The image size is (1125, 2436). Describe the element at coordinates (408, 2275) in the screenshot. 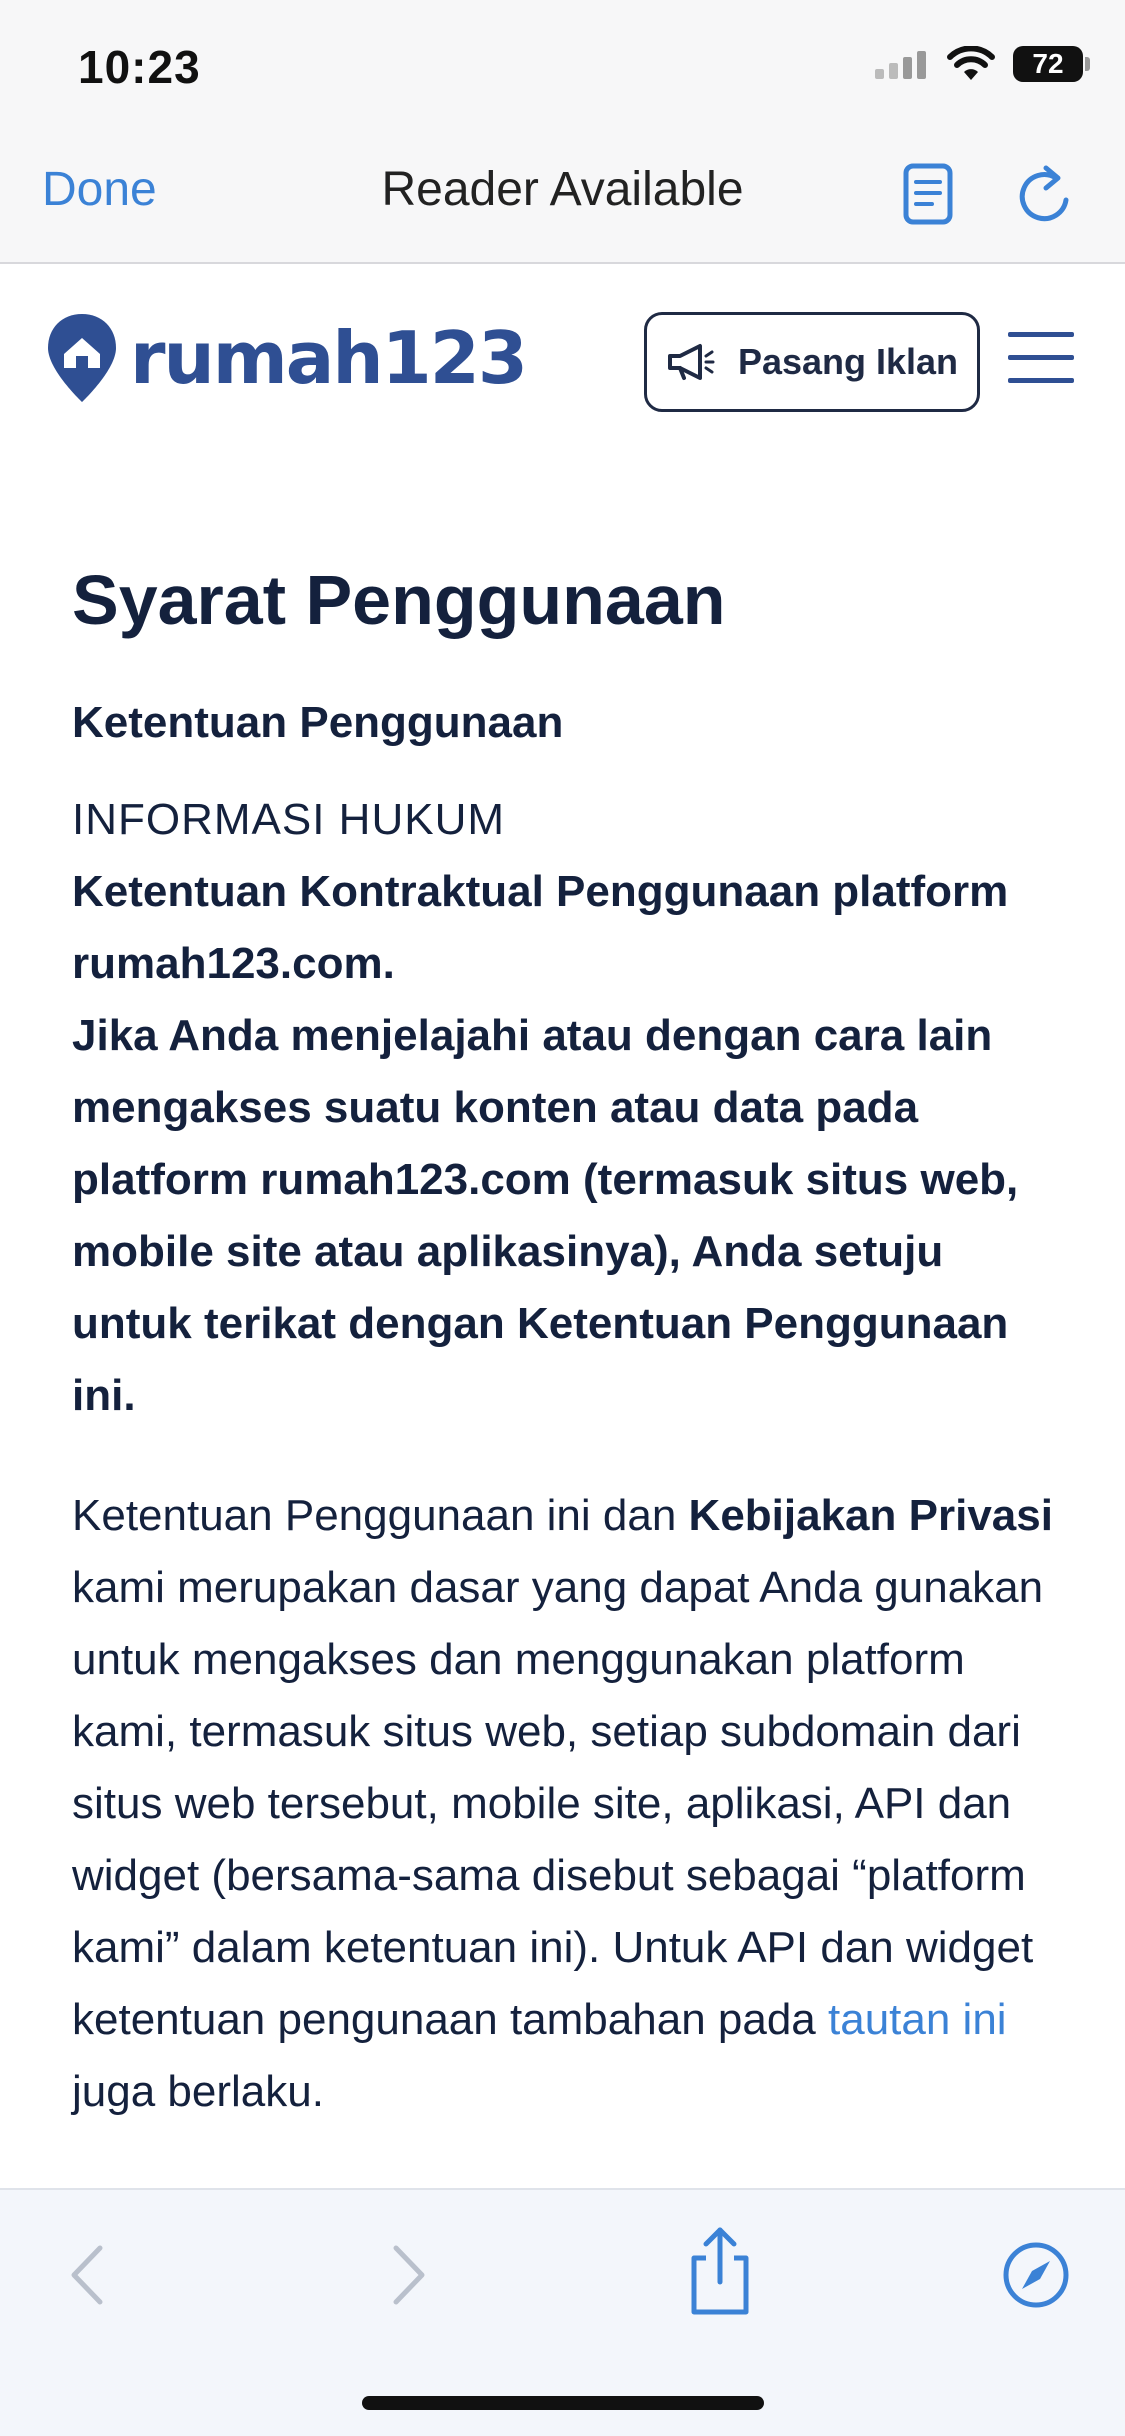

I see `forward-icon` at that location.